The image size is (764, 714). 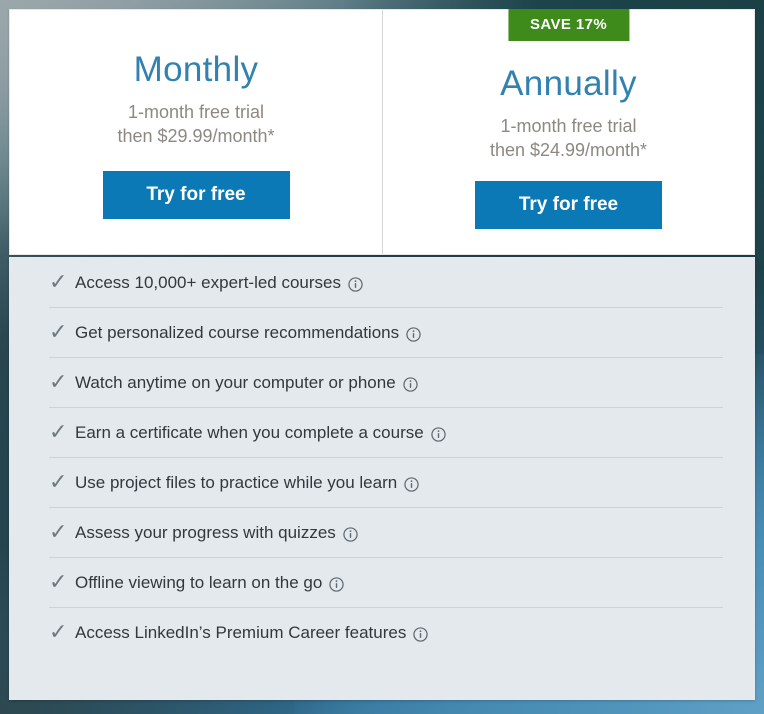 I want to click on try-for-free-button-monthly: Try for free, so click(x=196, y=194).